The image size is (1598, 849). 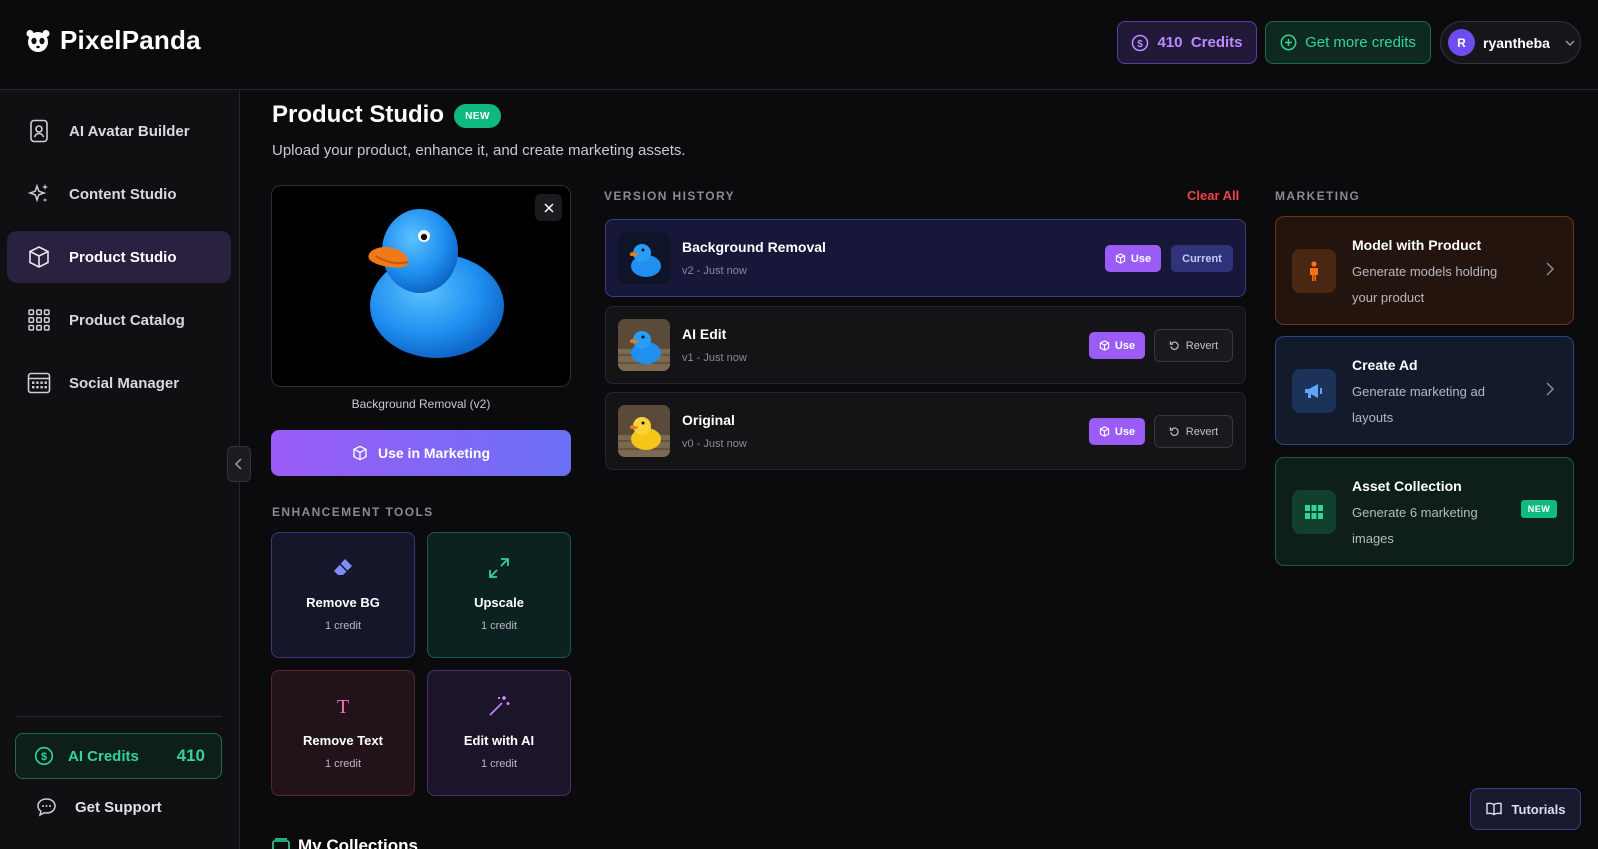 What do you see at coordinates (1525, 809) in the screenshot?
I see `tutorials-button: Tutorials` at bounding box center [1525, 809].